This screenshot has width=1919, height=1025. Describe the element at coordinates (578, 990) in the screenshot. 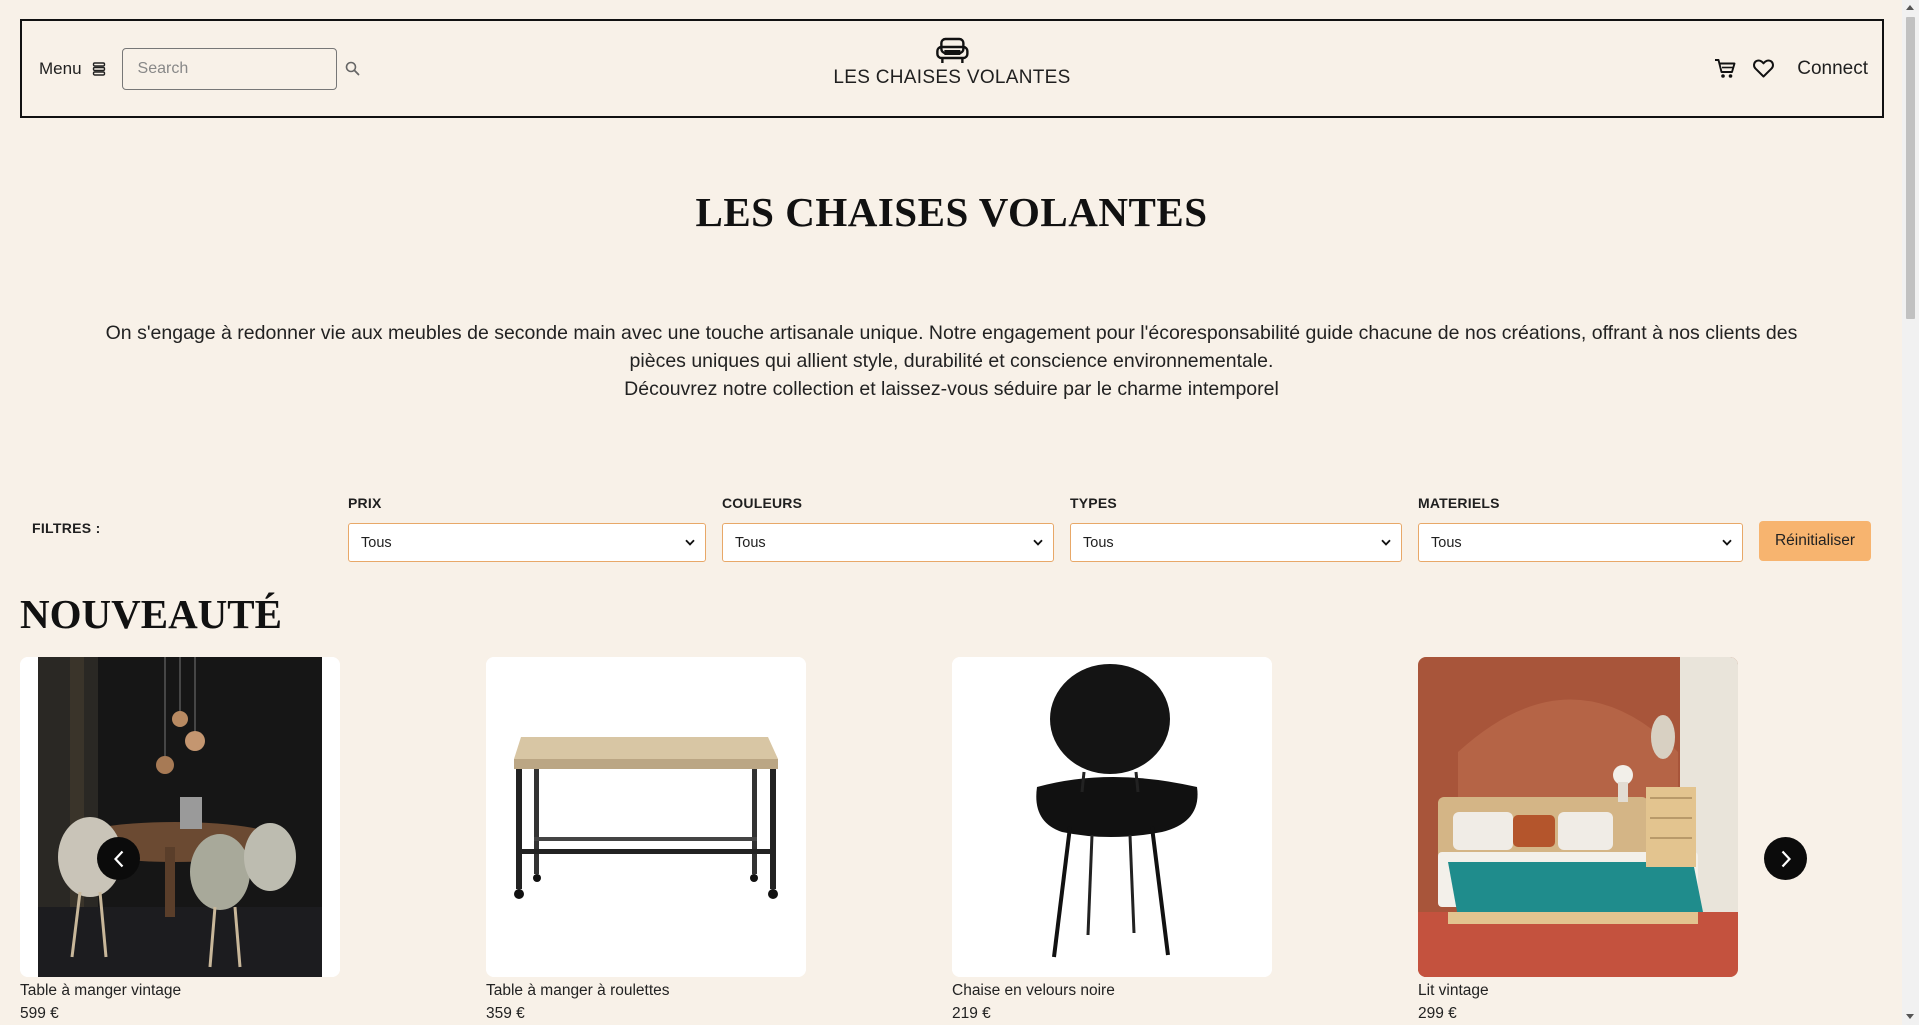

I see `product-name: Table à manger à roulettes` at that location.